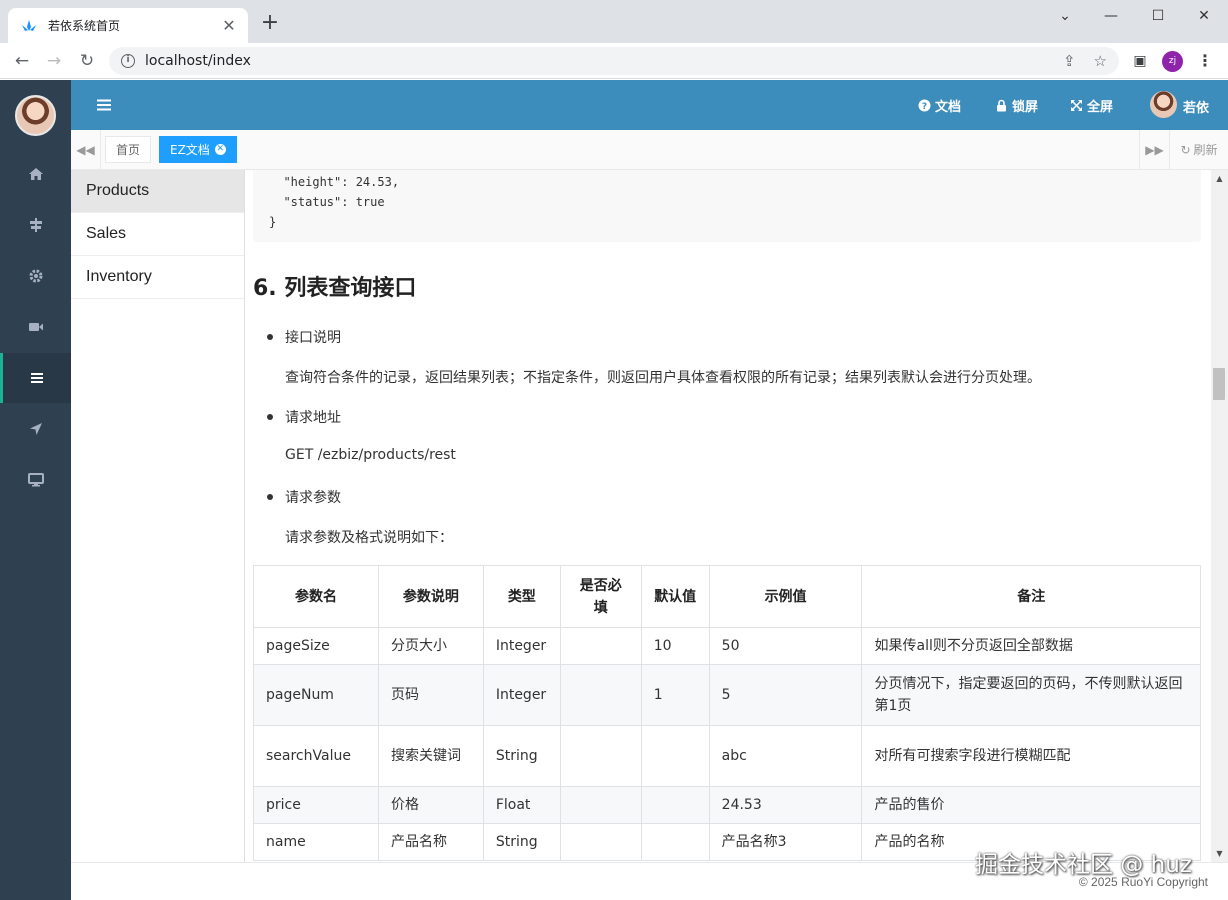  I want to click on tab-scroll-left-icon: ◀◀, so click(86, 149).